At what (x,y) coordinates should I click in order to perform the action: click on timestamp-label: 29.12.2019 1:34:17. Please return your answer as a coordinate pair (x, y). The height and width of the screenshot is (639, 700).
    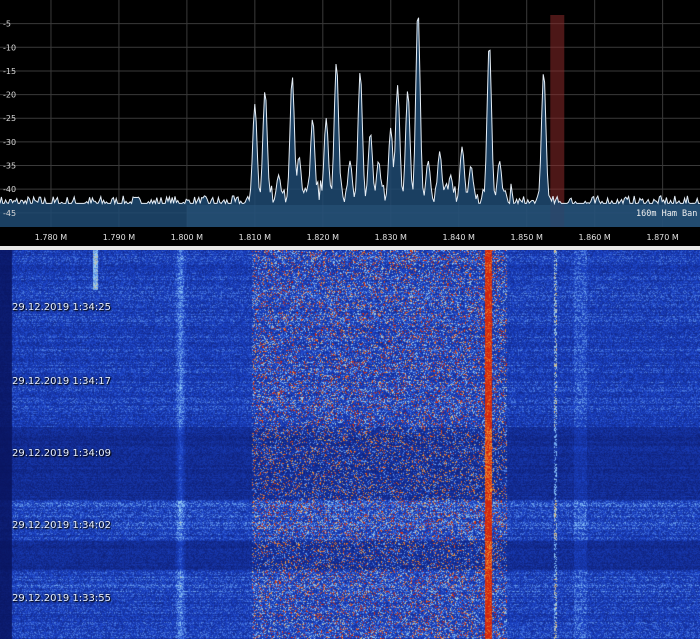
    Looking at the image, I should click on (61, 381).